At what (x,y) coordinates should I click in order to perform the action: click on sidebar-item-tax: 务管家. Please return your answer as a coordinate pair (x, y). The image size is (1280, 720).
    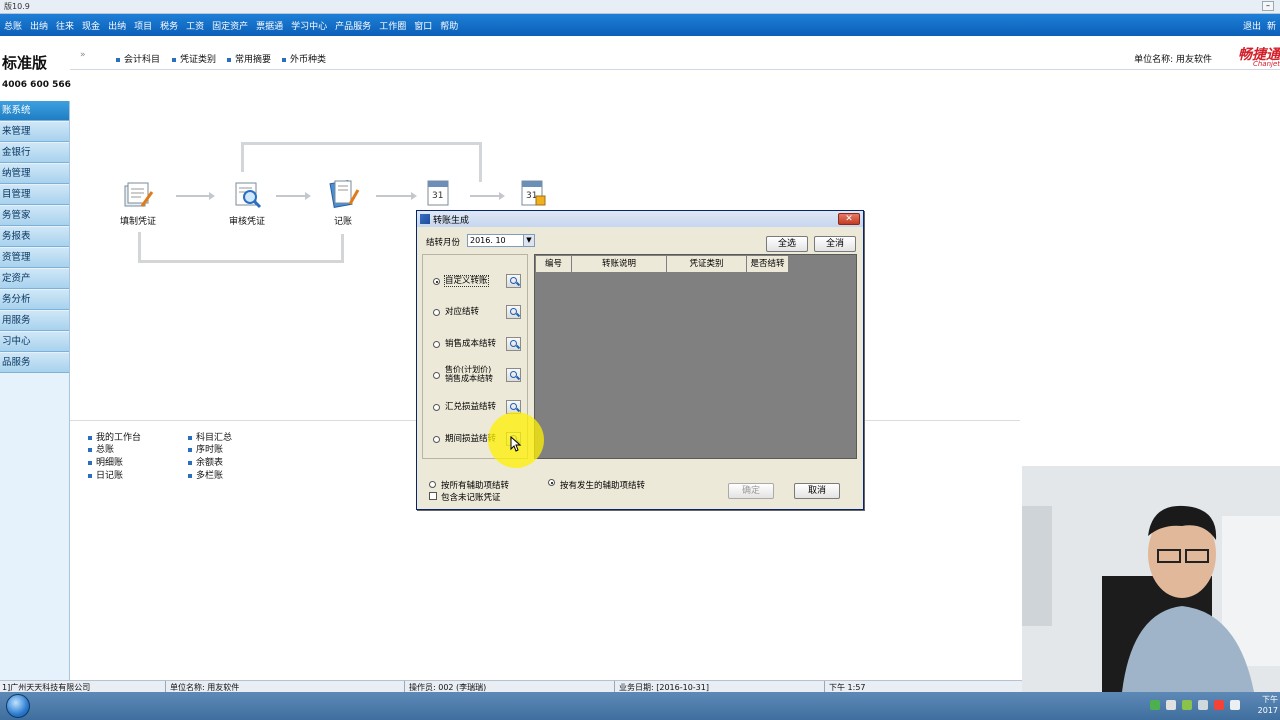
    Looking at the image, I should click on (34, 216).